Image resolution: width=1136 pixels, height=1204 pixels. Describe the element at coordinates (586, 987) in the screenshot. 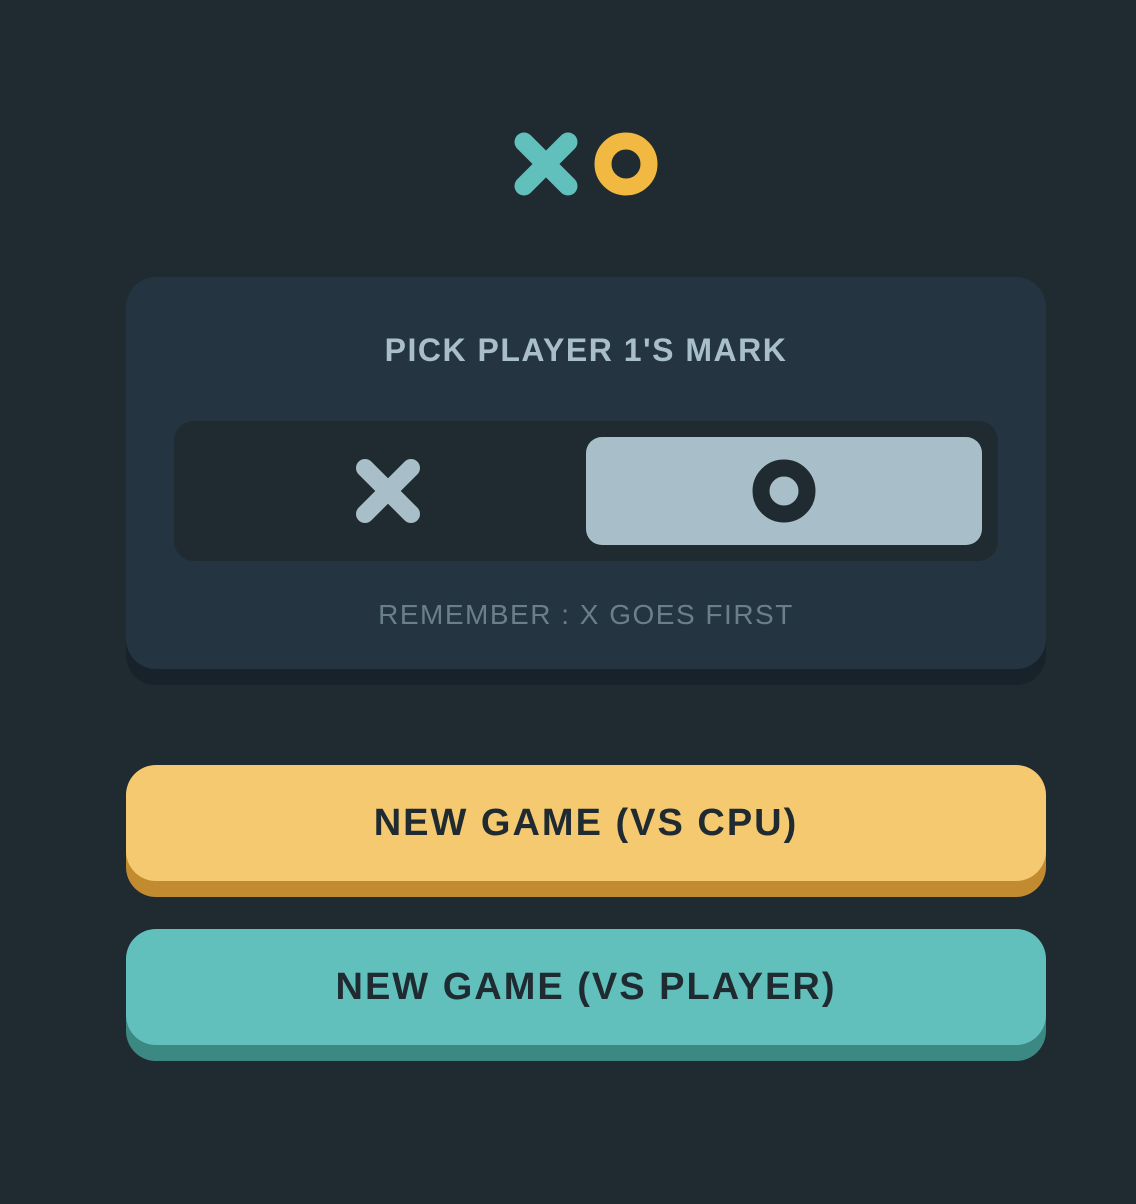

I see `new-game-vs-player-button: NEW GAME (VS PLAYER)` at that location.